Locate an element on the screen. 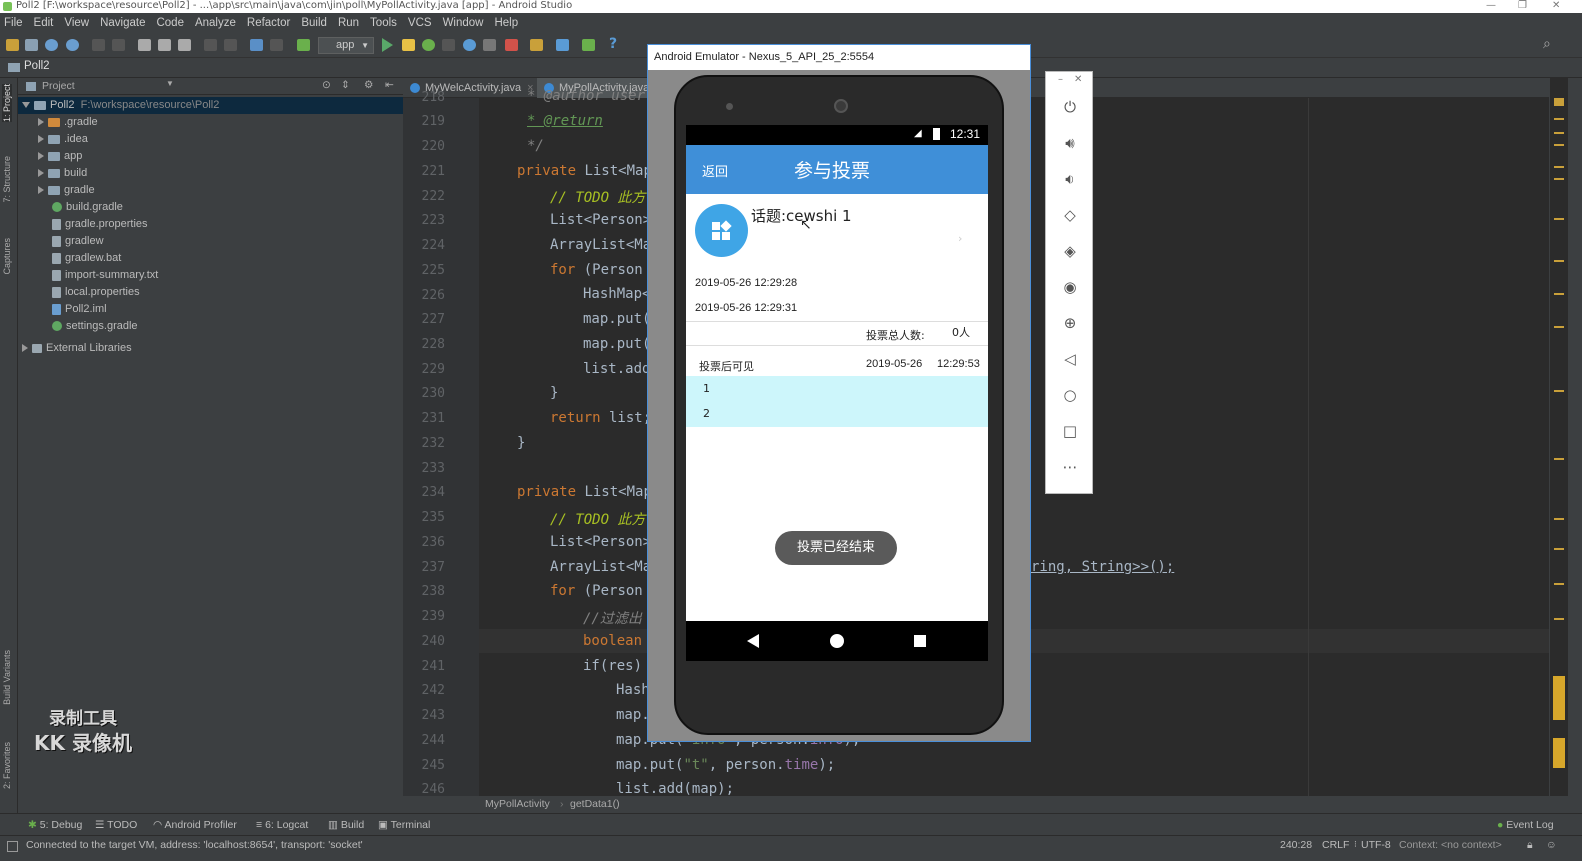  menu-run: Run is located at coordinates (348, 23).